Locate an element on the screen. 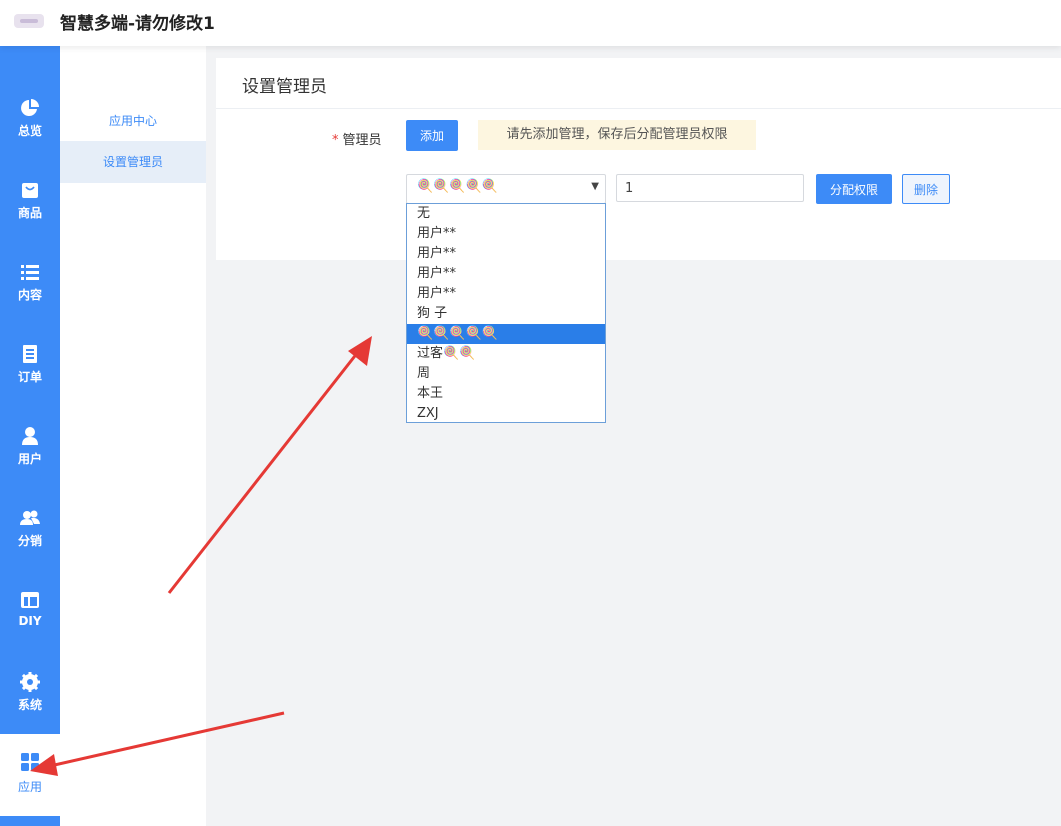 This screenshot has width=1061, height=826. add-button: 添加 is located at coordinates (432, 135).